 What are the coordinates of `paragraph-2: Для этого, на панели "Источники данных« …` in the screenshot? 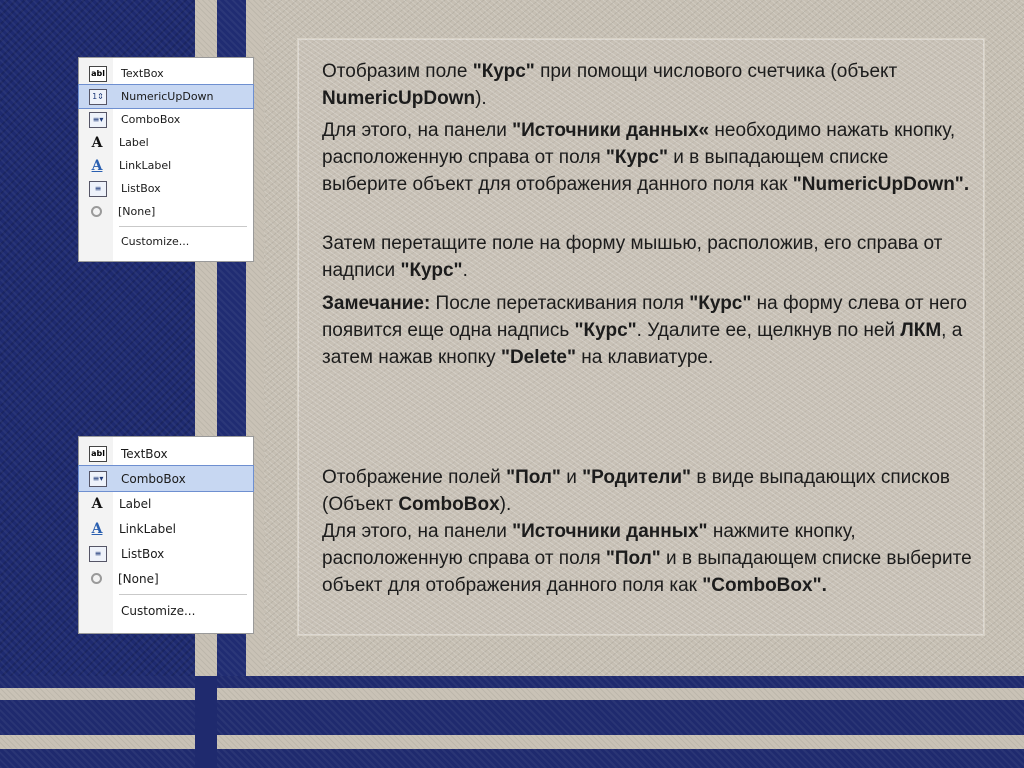 It's located at (646, 157).